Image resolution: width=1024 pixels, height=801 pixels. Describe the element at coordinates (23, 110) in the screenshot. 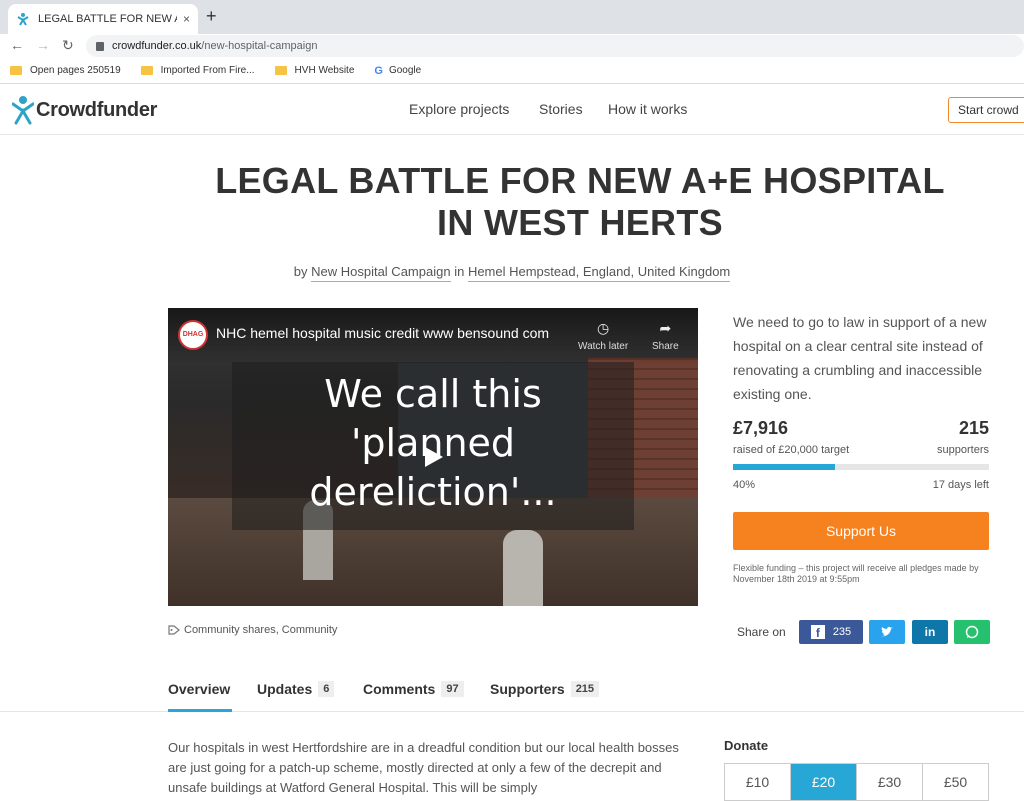

I see `crowdfunder-logo-icon` at that location.